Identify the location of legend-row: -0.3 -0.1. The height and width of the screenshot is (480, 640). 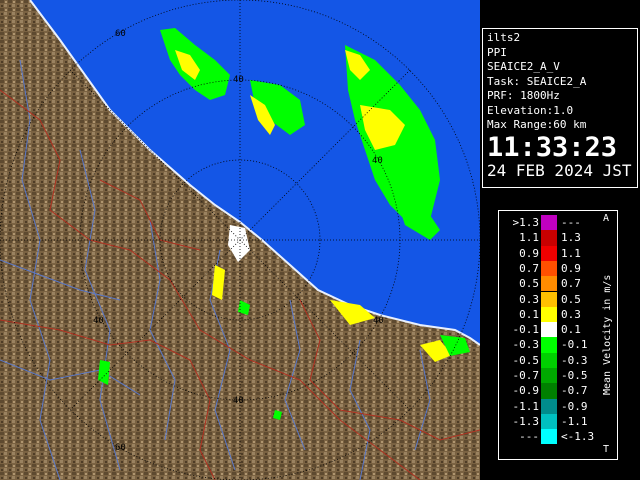
(549, 345).